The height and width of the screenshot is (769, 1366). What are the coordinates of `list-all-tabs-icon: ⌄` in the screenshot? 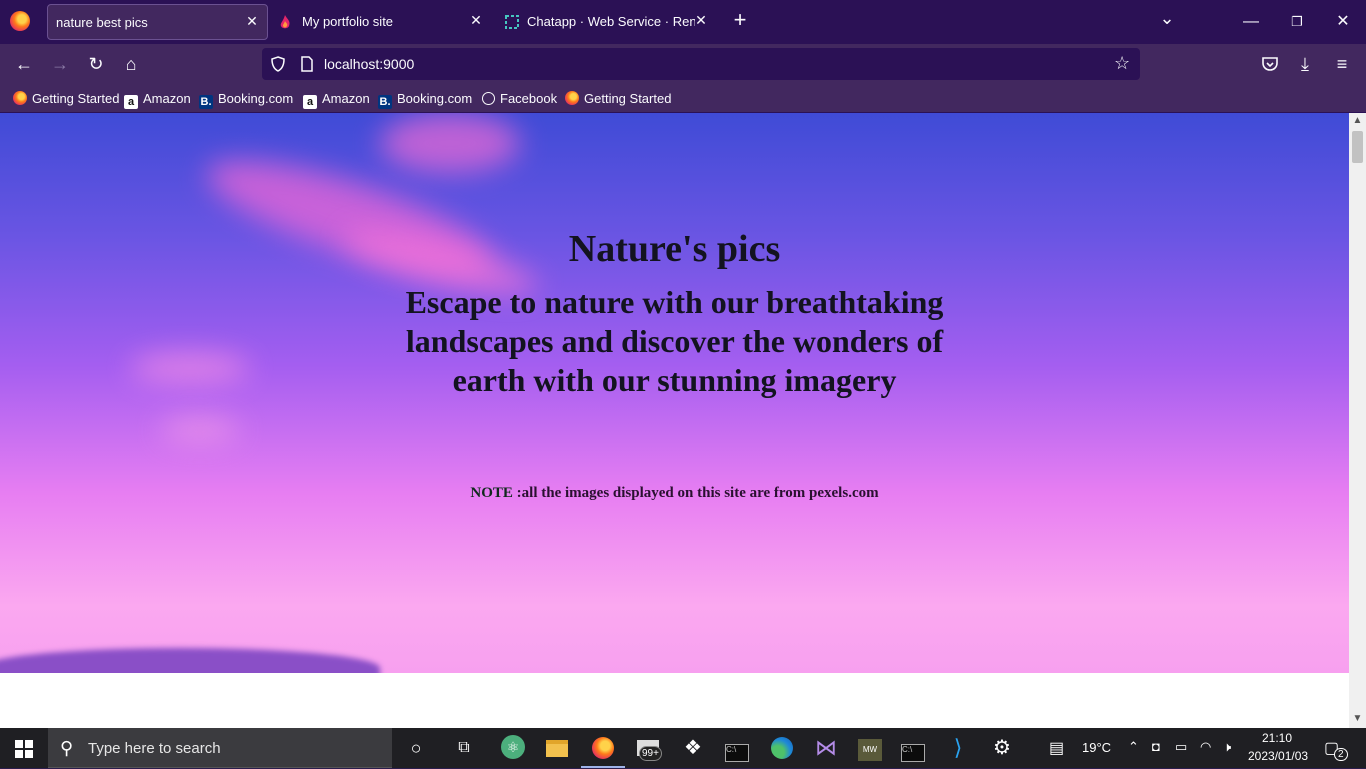 It's located at (1167, 18).